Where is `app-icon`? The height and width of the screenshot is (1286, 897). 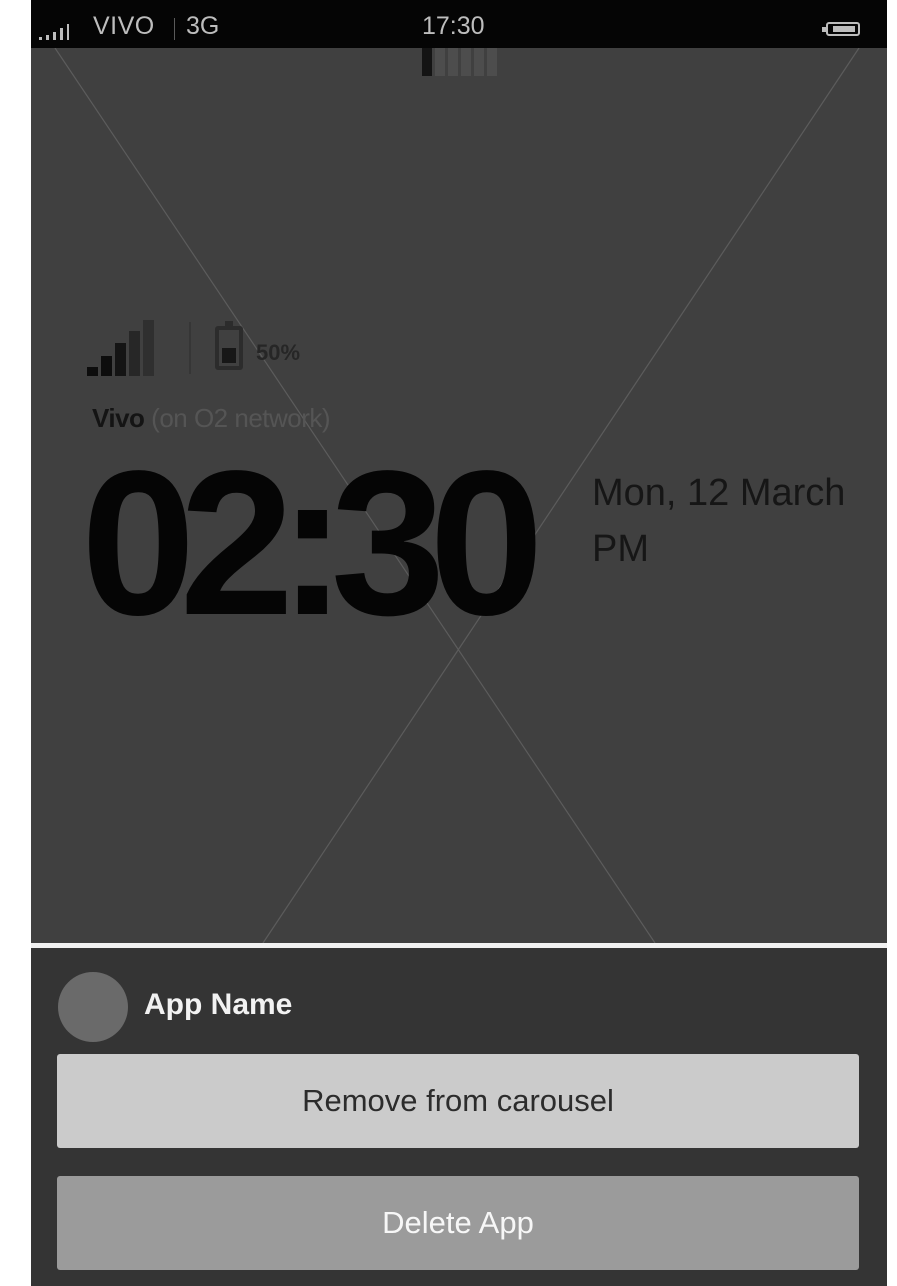 app-icon is located at coordinates (93, 1007).